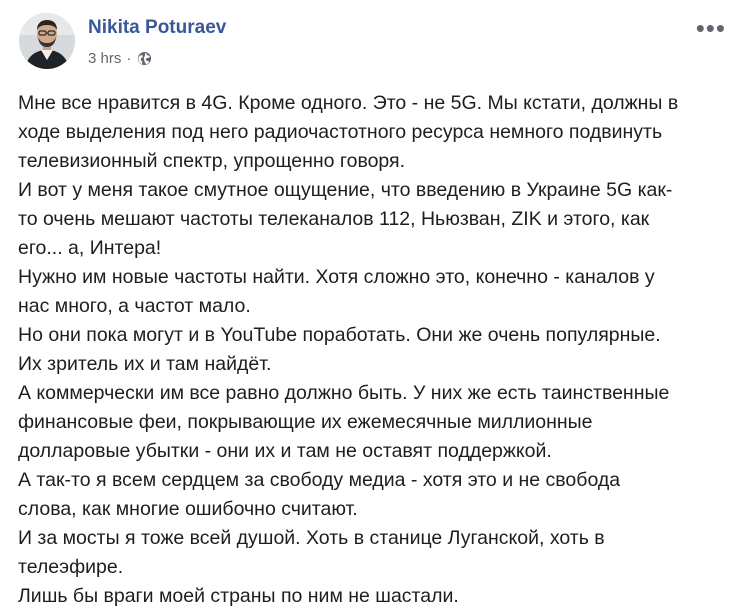 The image size is (740, 611). What do you see at coordinates (711, 28) in the screenshot?
I see `more-options-icon: •••` at bounding box center [711, 28].